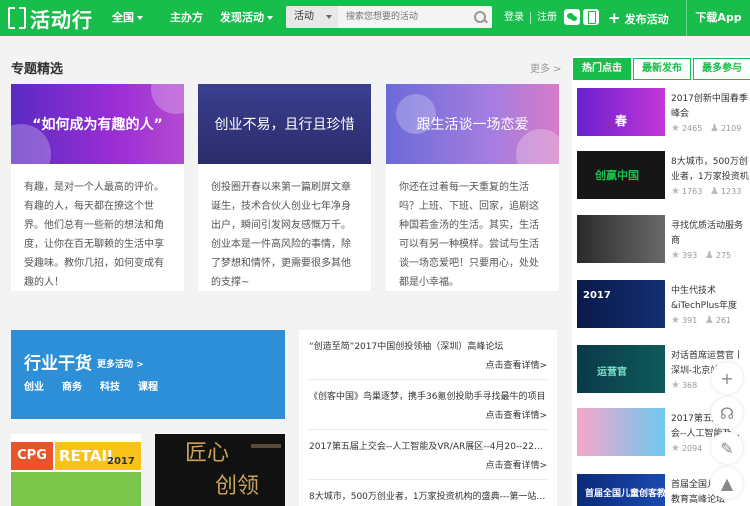  What do you see at coordinates (572, 17) in the screenshot?
I see `wechat-icon` at bounding box center [572, 17].